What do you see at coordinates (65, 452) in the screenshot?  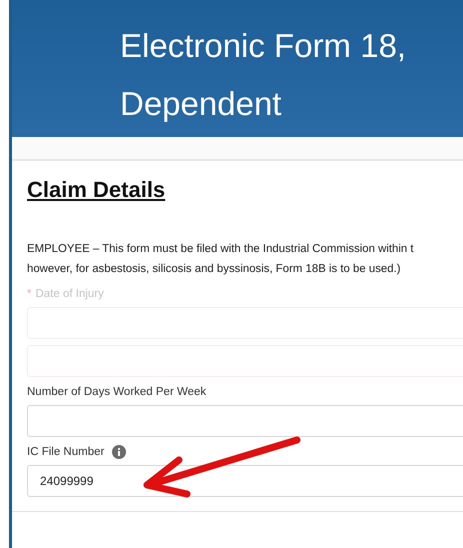 I see `field-label: IC File Number` at bounding box center [65, 452].